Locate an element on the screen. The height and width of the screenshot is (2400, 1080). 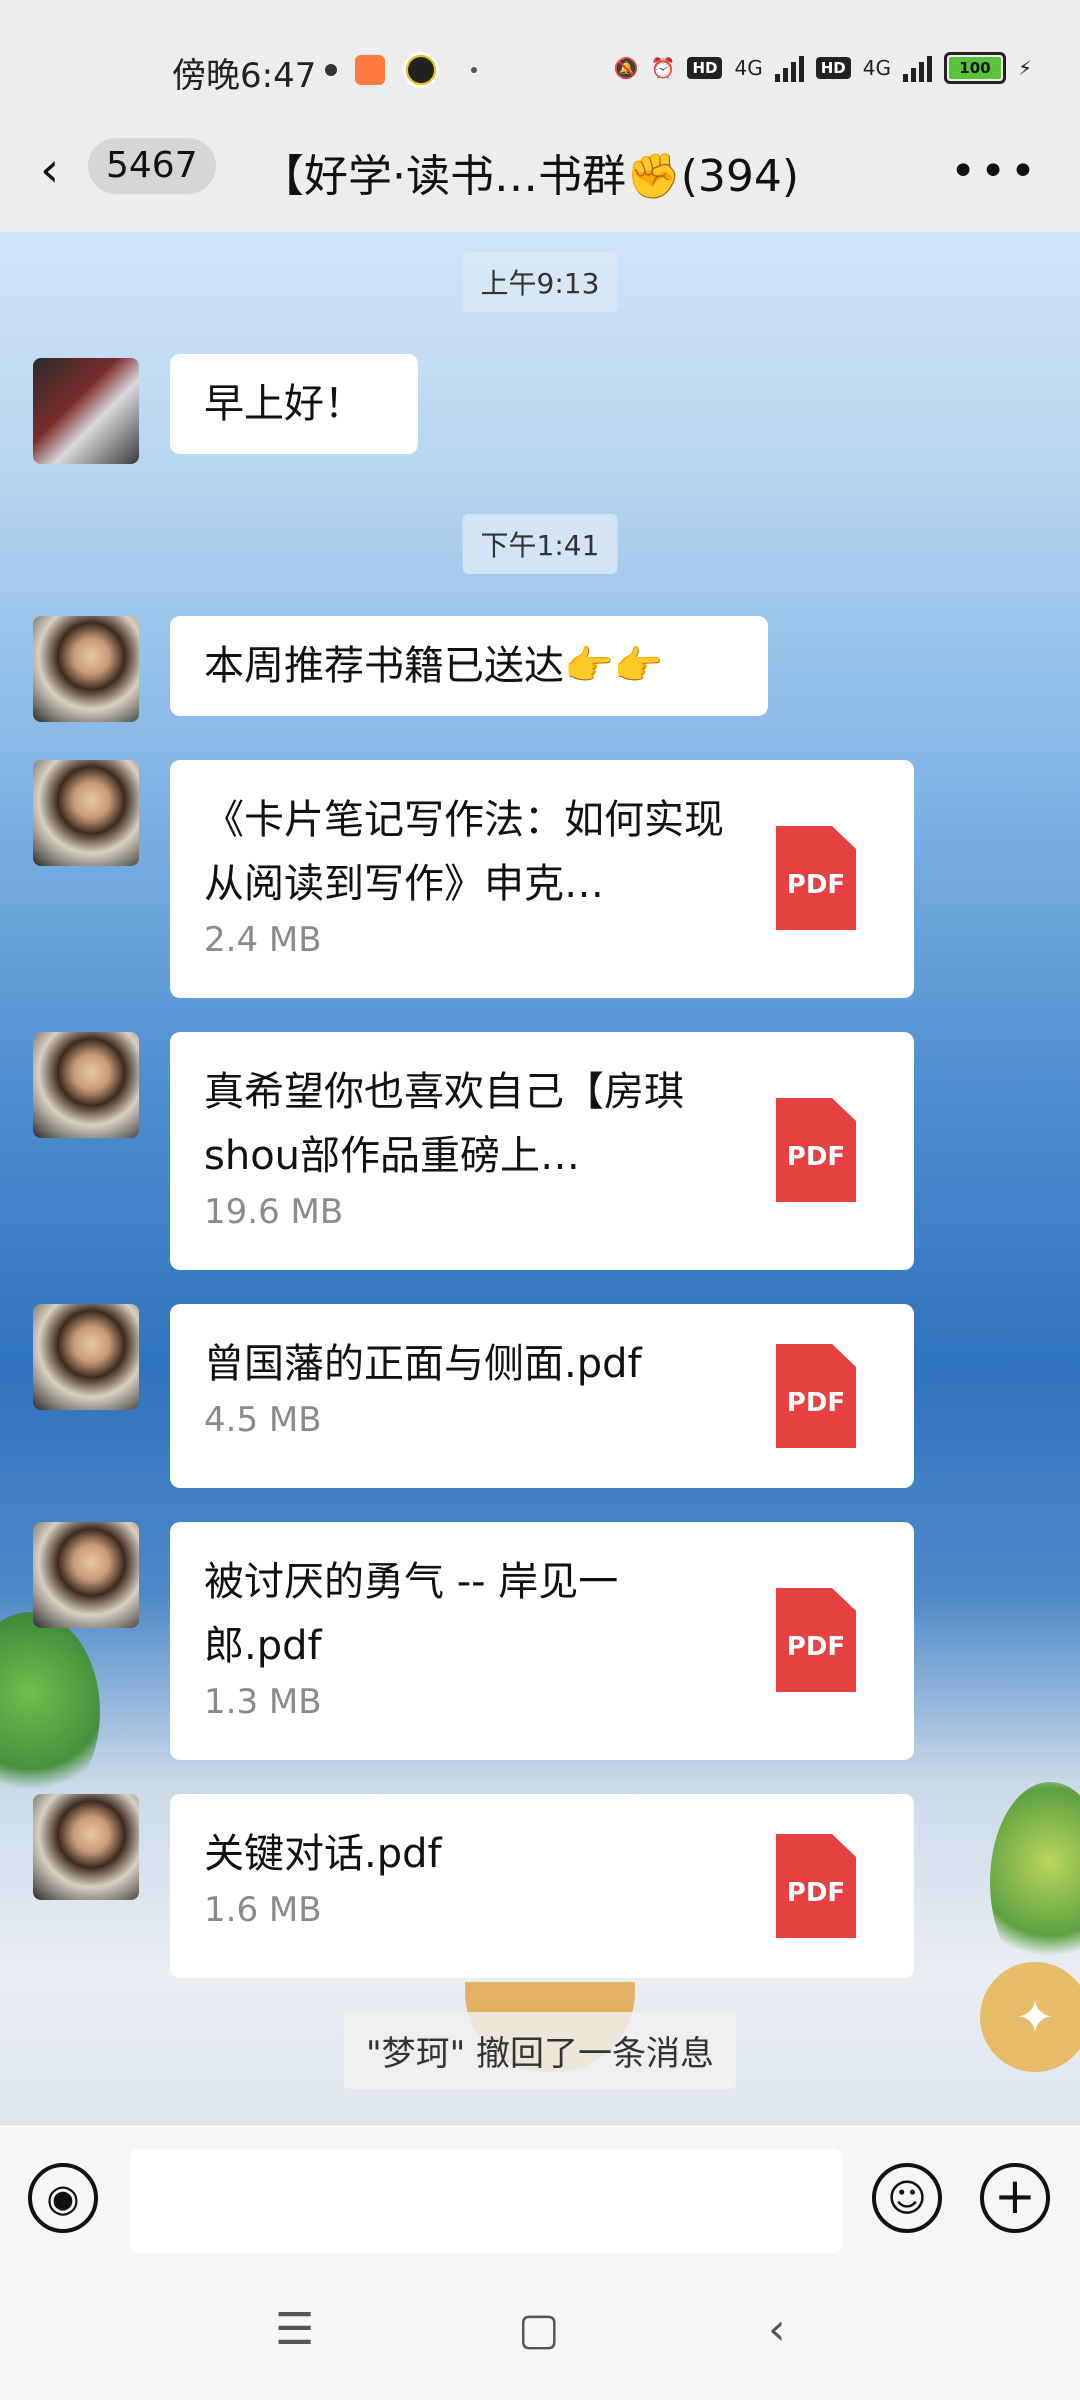
battery-icon: 100 is located at coordinates (974, 68).